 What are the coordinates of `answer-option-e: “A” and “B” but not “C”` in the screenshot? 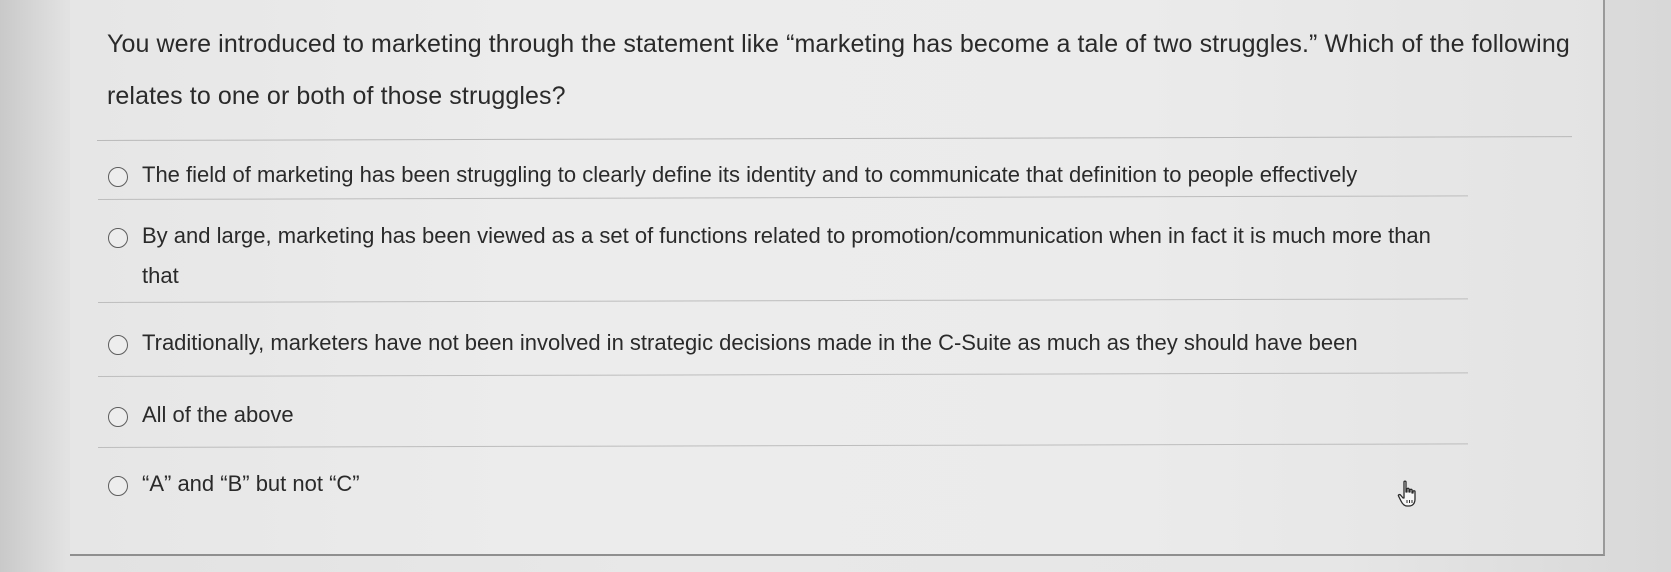 It's located at (843, 481).